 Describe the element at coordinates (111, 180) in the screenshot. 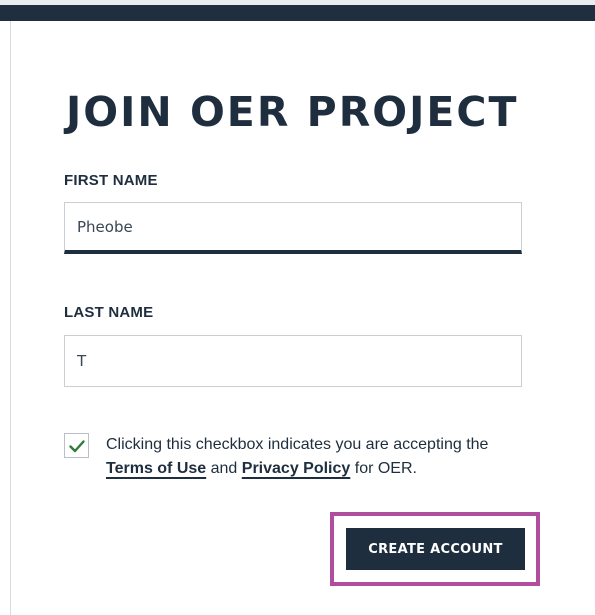

I see `first-name-label: FIRST NAME` at that location.